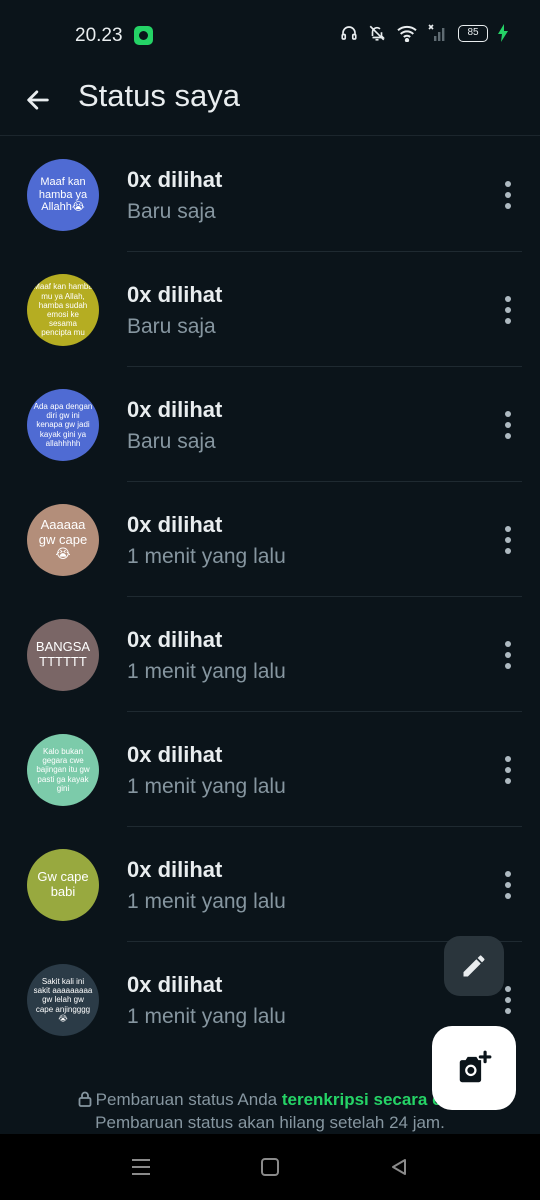 The height and width of the screenshot is (1200, 540). Describe the element at coordinates (349, 33) in the screenshot. I see `headphones-icon` at that location.